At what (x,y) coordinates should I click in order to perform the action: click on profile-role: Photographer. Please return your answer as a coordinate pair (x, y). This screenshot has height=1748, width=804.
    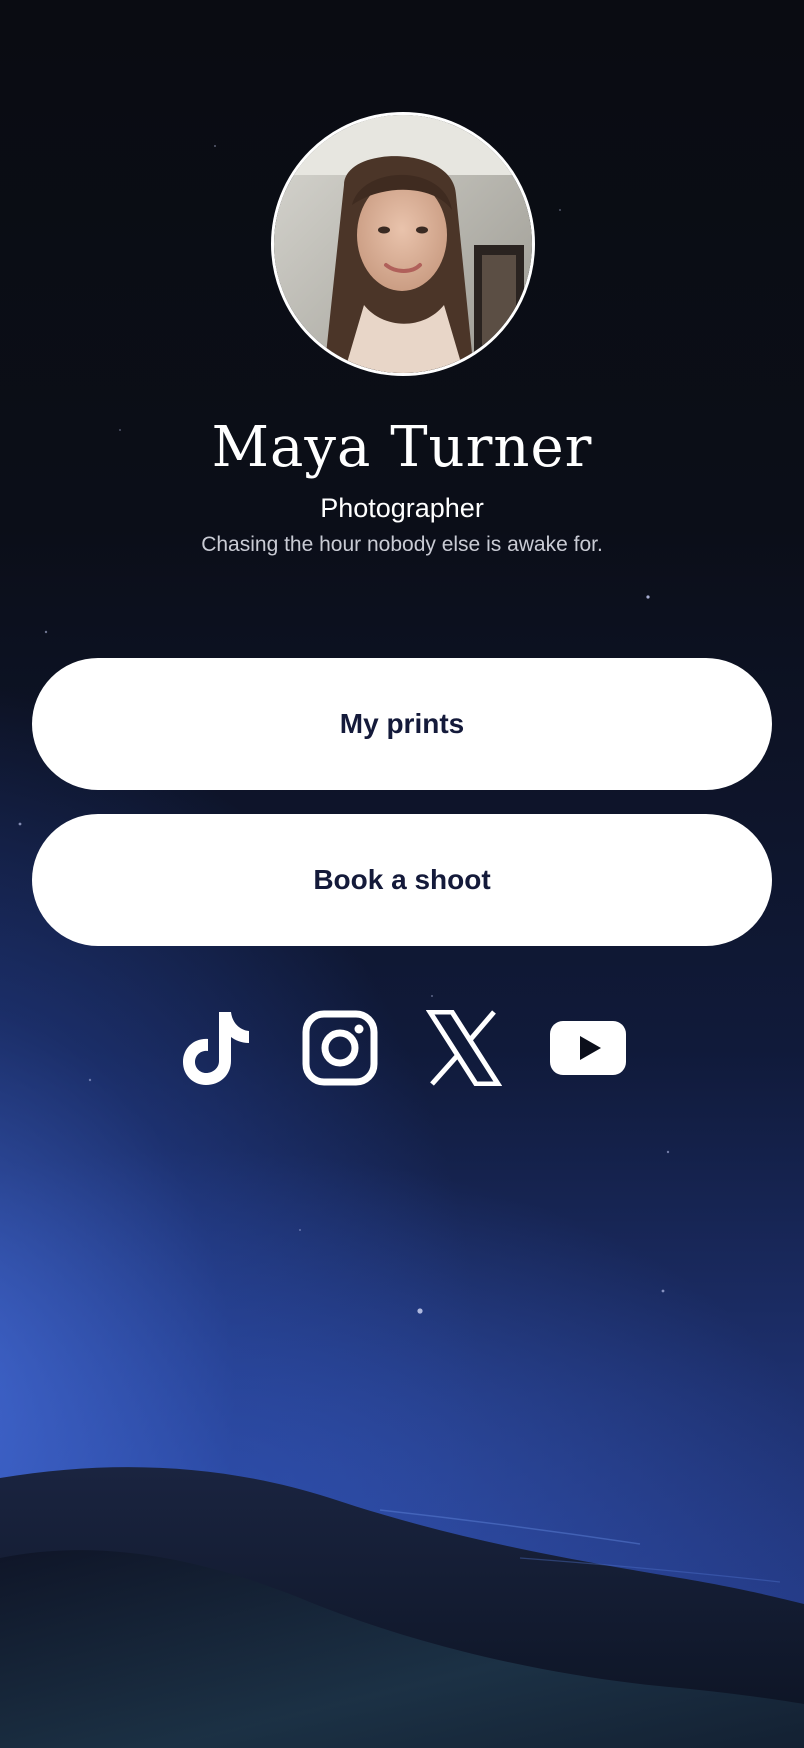
    Looking at the image, I should click on (402, 508).